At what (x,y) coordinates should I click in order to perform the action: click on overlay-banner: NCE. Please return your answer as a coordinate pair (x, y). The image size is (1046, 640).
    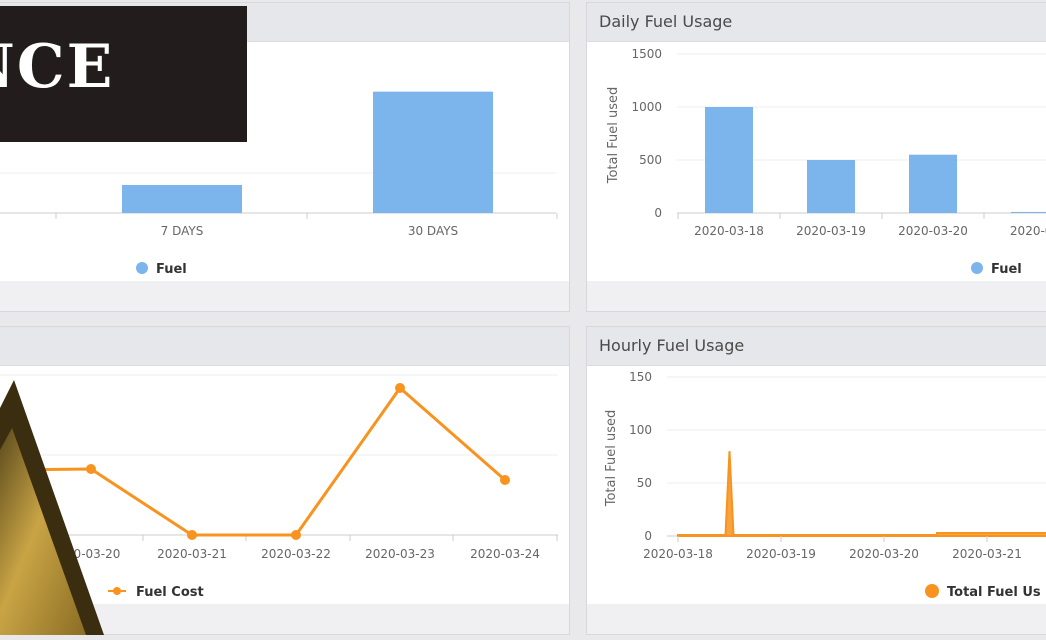
    Looking at the image, I should click on (123, 74).